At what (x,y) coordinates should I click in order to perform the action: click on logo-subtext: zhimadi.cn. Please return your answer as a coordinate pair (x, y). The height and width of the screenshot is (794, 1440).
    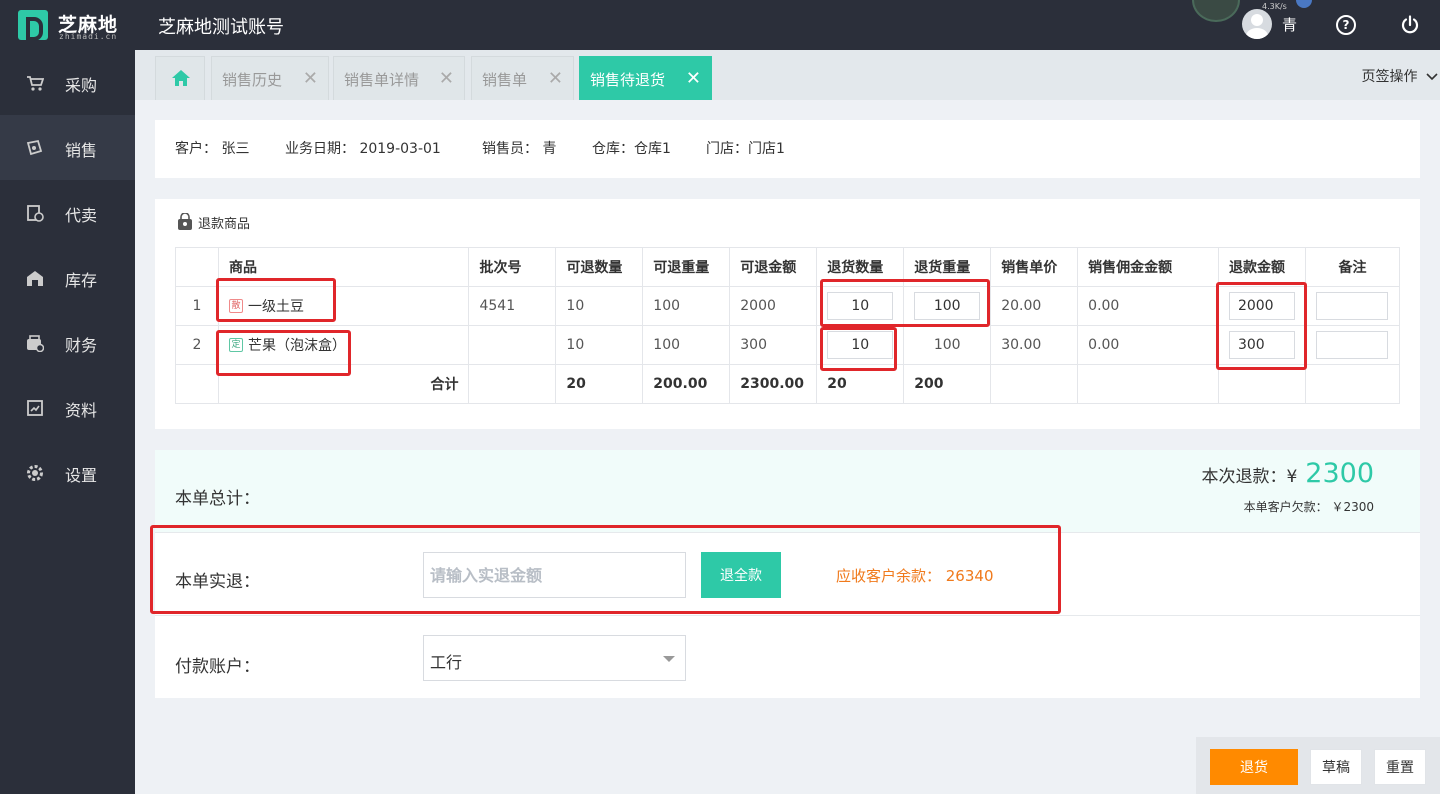
    Looking at the image, I should click on (88, 36).